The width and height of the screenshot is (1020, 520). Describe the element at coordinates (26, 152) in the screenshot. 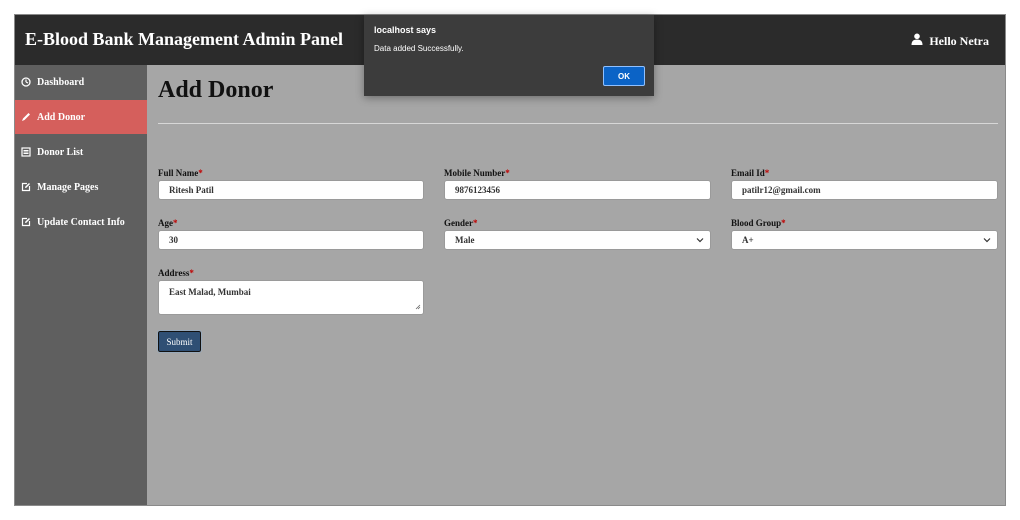

I see `list-icon` at that location.